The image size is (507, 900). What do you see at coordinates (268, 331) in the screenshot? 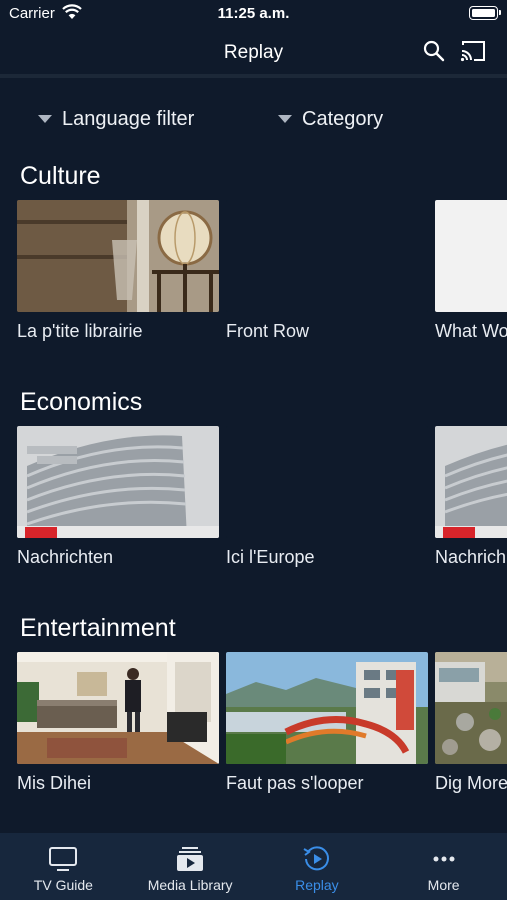
I see `show-title: Front Row` at bounding box center [268, 331].